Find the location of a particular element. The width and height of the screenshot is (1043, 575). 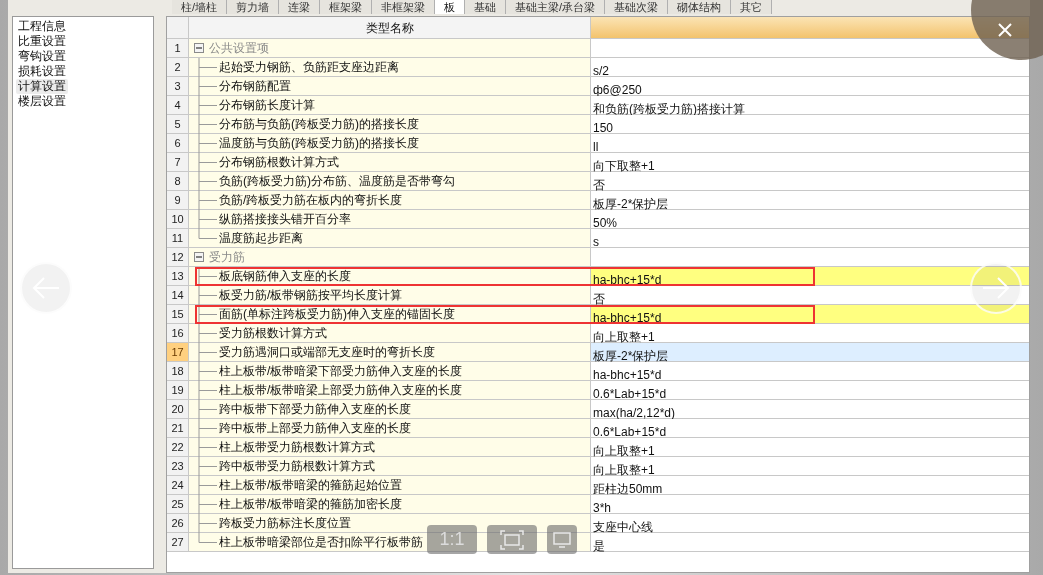

setting-name: 柱上板带暗梁部位是否扣除平行板带筋 is located at coordinates (321, 542).